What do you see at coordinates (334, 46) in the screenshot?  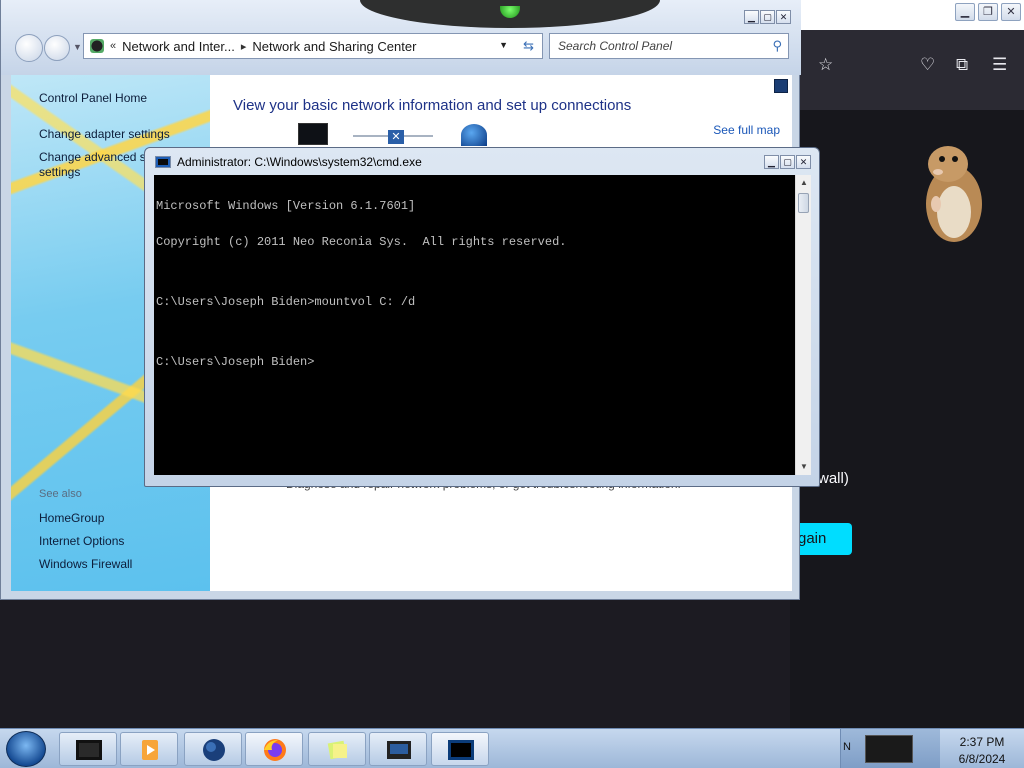 I see `breadcrumb-item: Network and Sharing Center` at bounding box center [334, 46].